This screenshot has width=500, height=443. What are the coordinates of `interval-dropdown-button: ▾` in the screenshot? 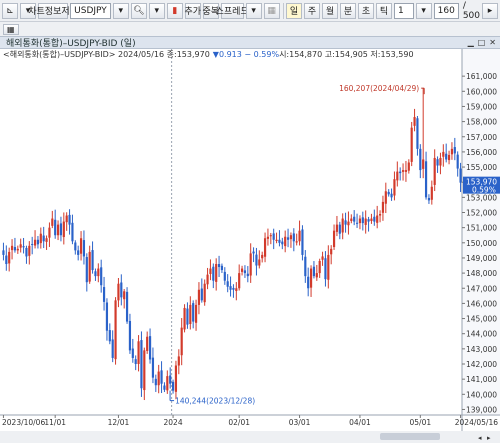 It's located at (423, 10).